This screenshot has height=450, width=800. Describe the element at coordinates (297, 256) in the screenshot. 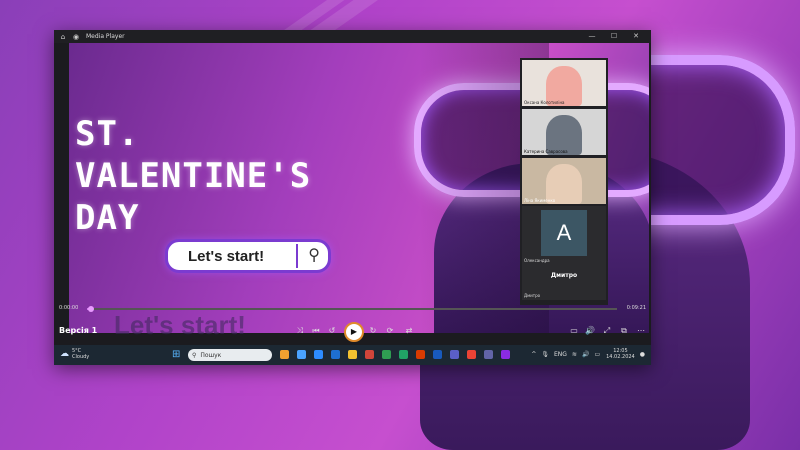

I see `pill-divider` at that location.